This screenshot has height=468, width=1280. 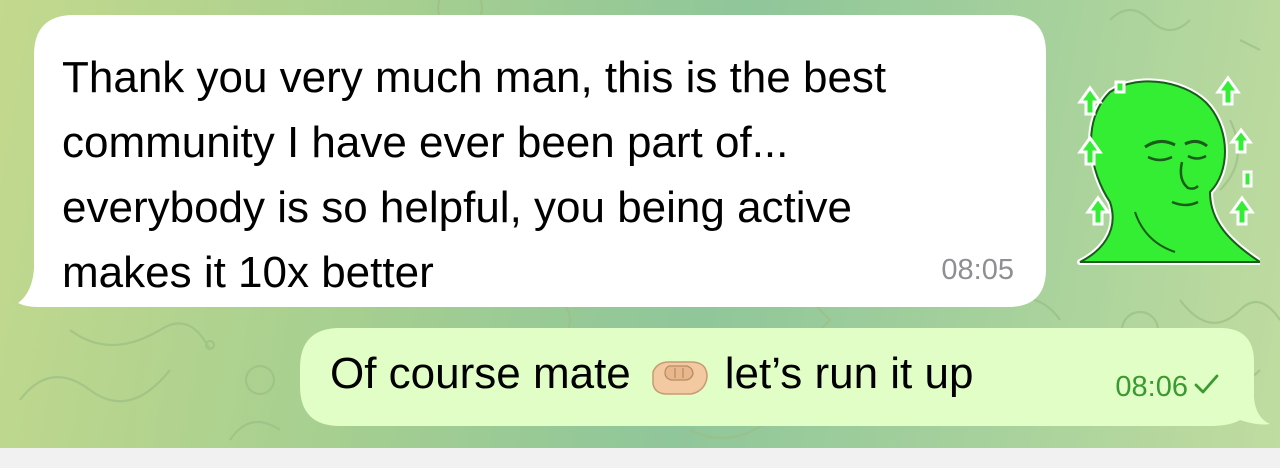 What do you see at coordinates (679, 378) in the screenshot?
I see `fist-bump-icon` at bounding box center [679, 378].